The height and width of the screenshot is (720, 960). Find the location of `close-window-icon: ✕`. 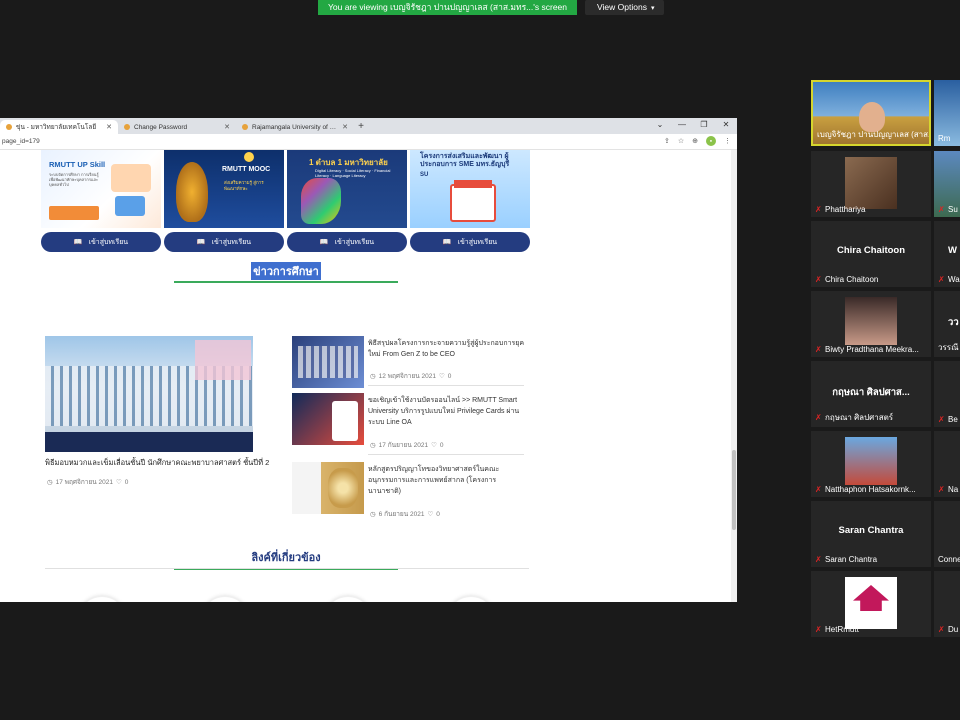

close-window-icon: ✕ is located at coordinates (726, 126).